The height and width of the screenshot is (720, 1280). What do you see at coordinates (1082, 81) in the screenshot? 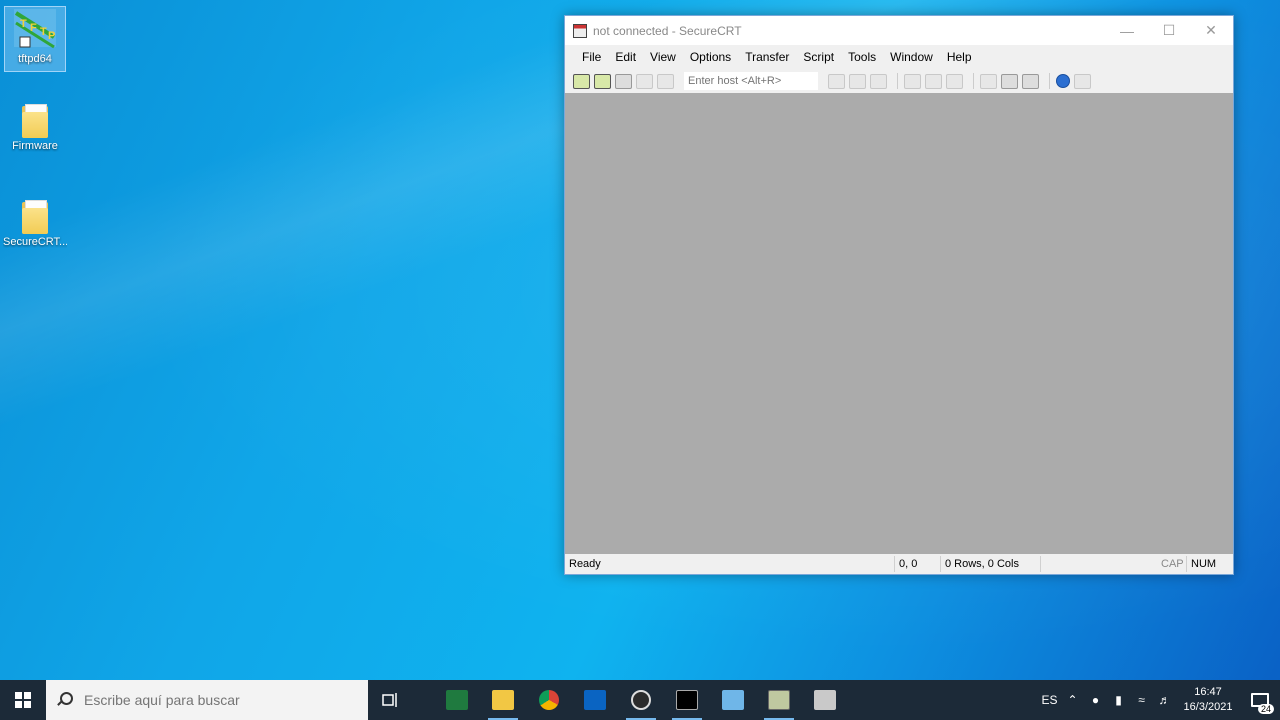
I see `sftp-icon` at bounding box center [1082, 81].